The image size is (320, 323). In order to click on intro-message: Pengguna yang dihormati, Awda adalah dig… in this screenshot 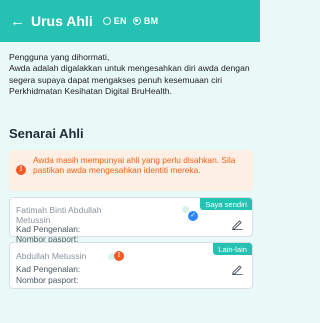, I will do `click(131, 75)`.